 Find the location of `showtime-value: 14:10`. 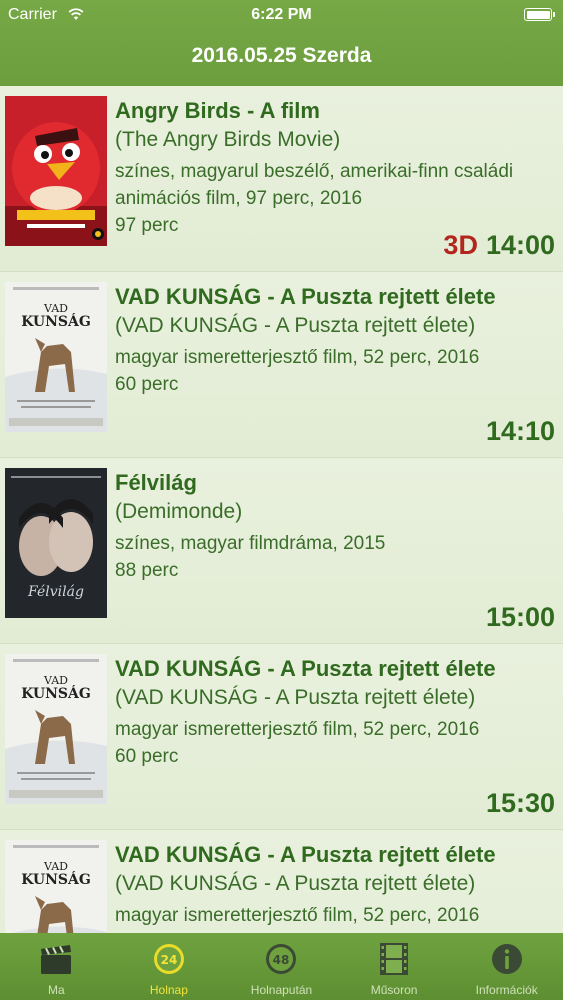

showtime-value: 14:10 is located at coordinates (520, 431).